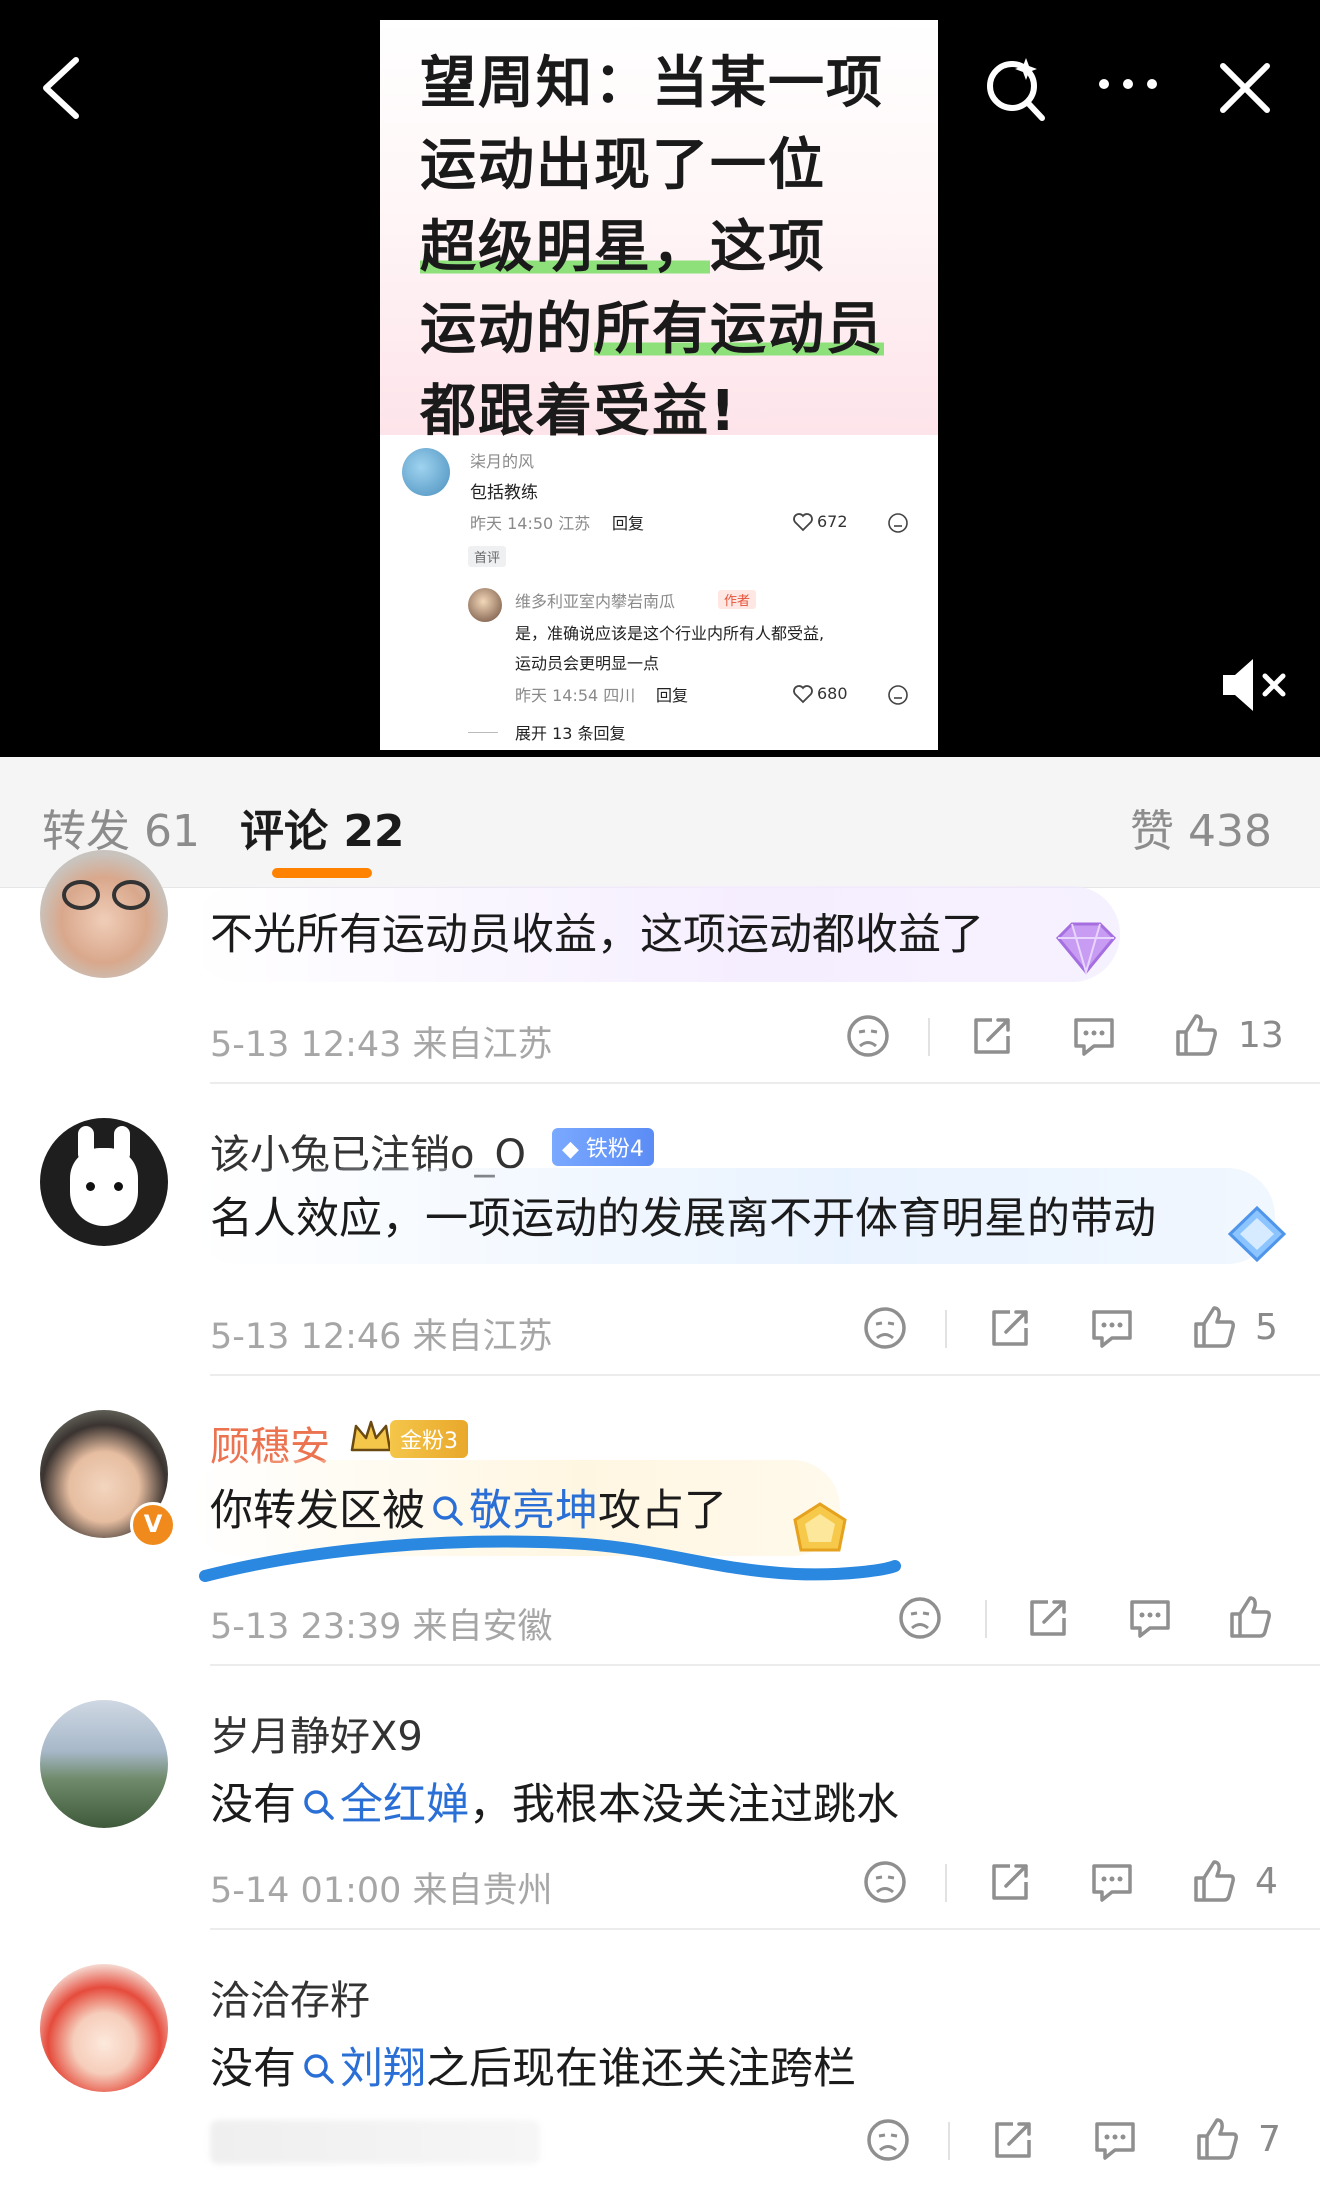 This screenshot has height=2199, width=1320. Describe the element at coordinates (1261, 1035) in the screenshot. I see `like-count: 13` at that location.